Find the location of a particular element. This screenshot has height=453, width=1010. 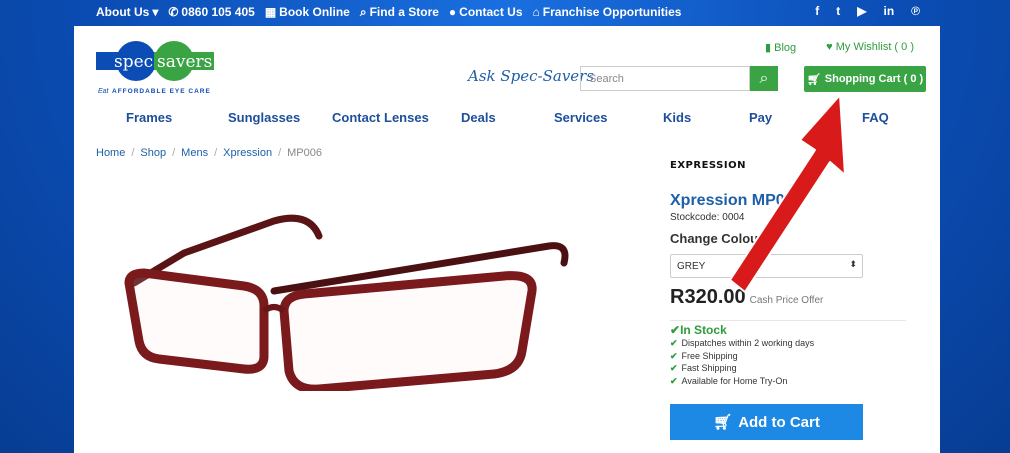

add-to-cart-button: 🛒︎ Add to Cart is located at coordinates (766, 422).